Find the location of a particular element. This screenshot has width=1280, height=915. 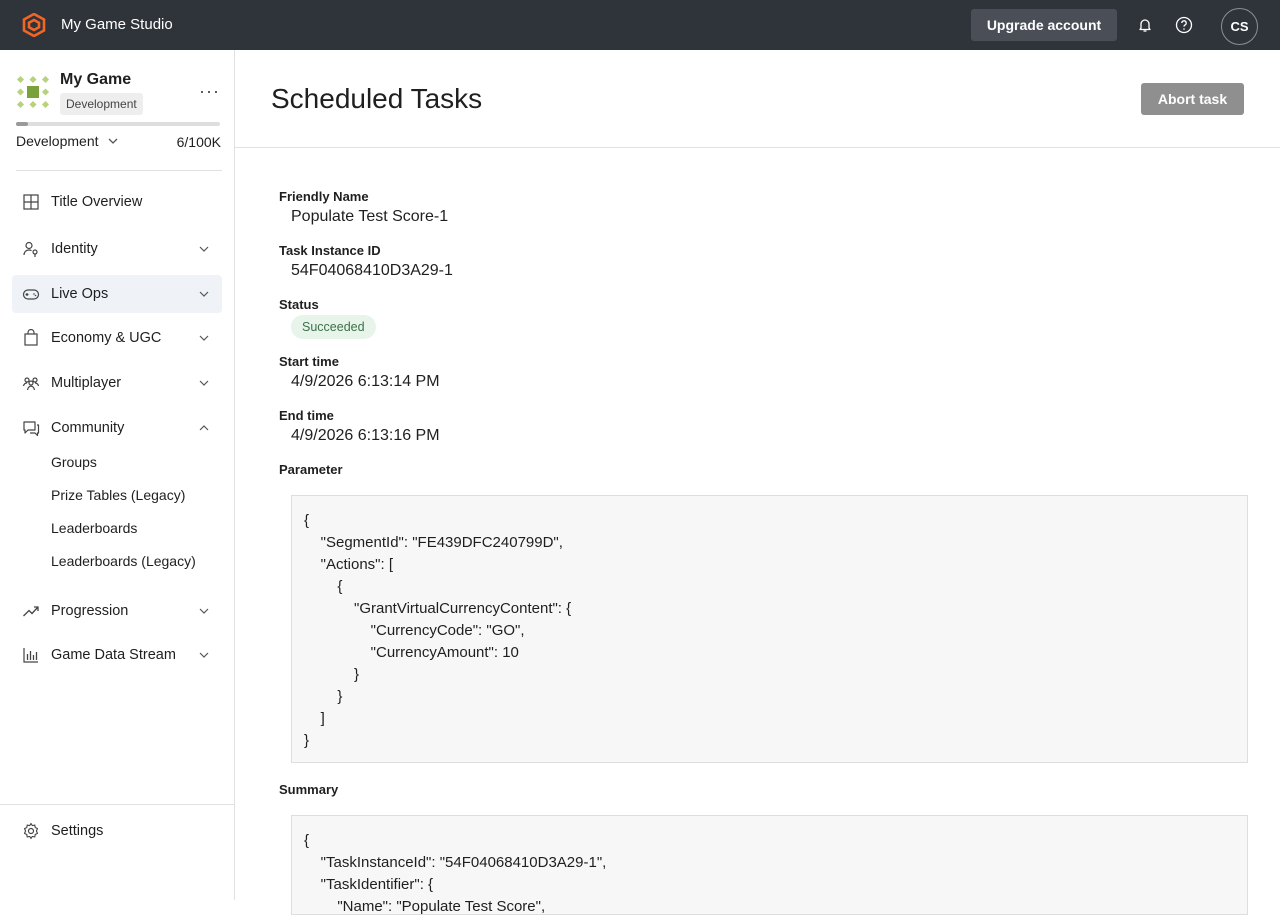

user-avatar: CS is located at coordinates (1239, 26).